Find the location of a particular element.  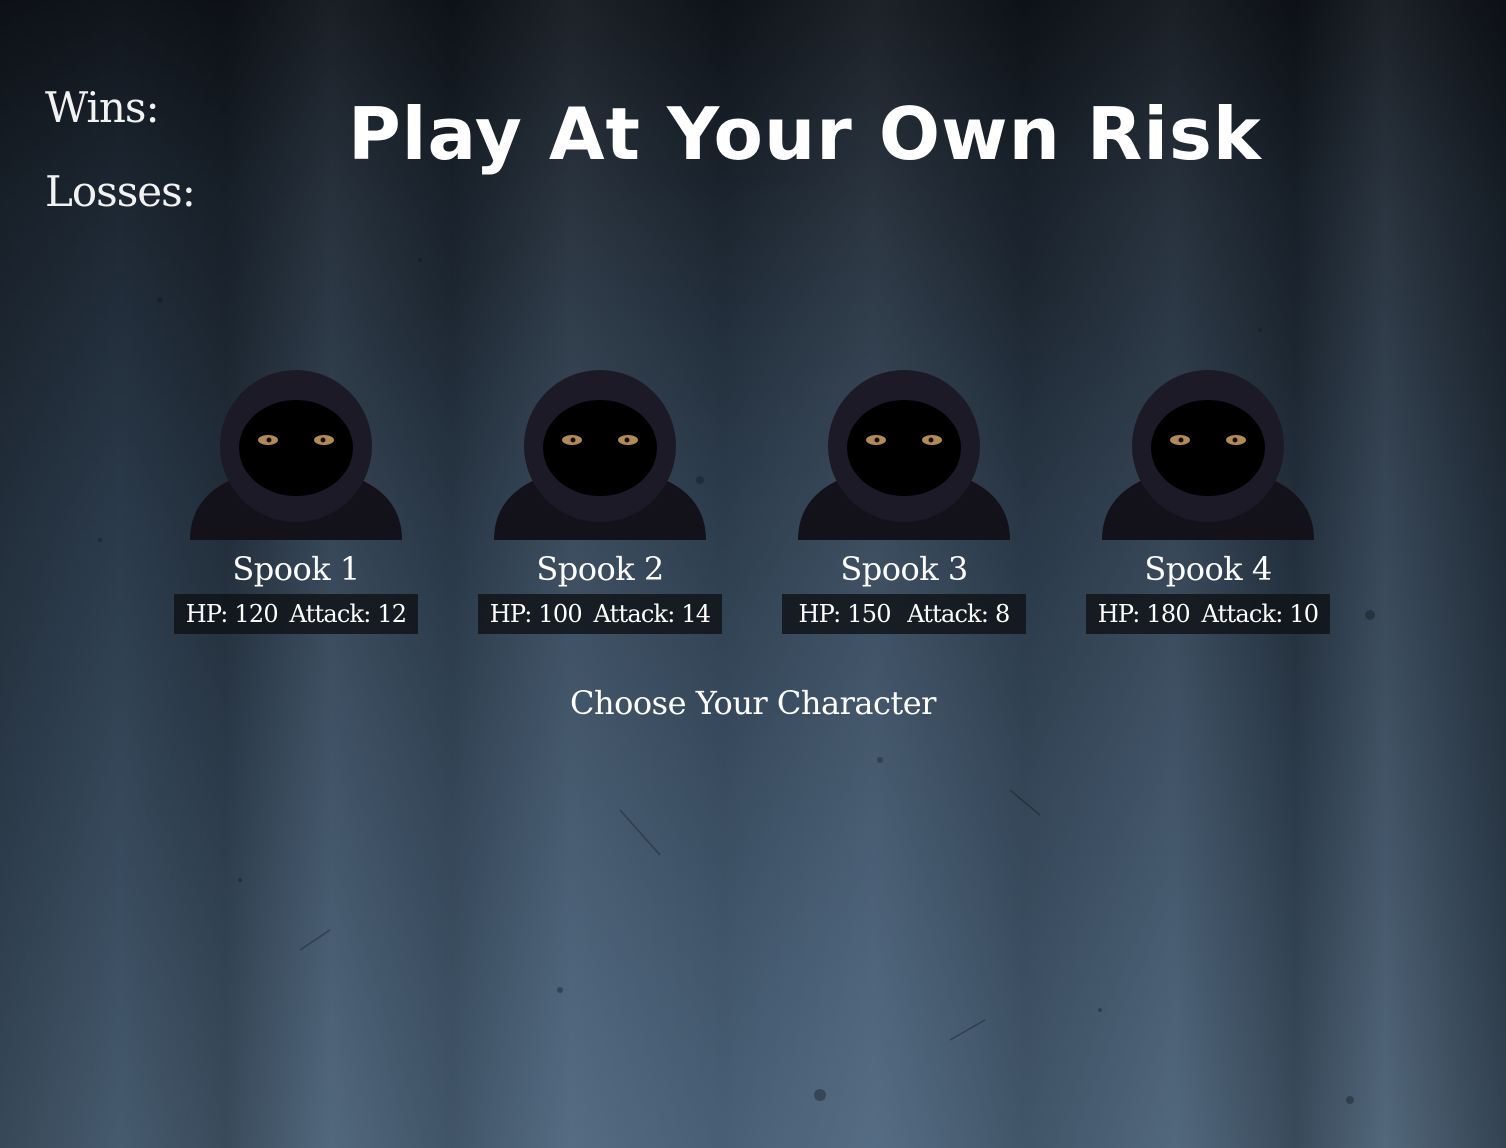

character-card-spook-1: Spook 1 HP: 120 Attack: 12 is located at coordinates (296, 501).